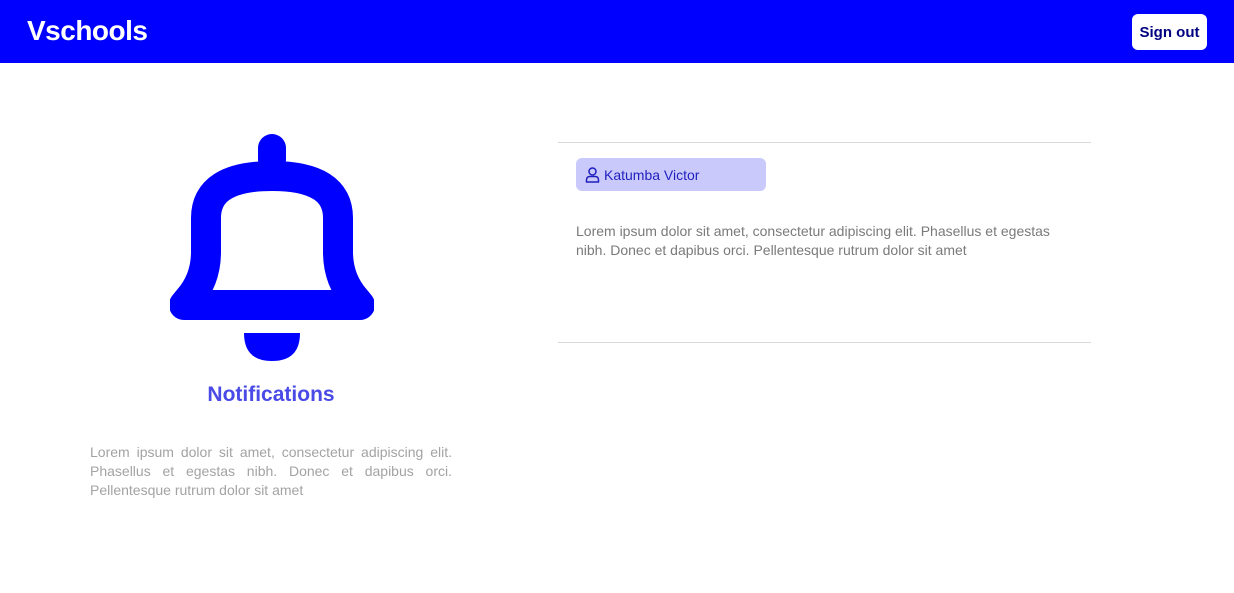 The image size is (1234, 593). I want to click on brand-logo-text: Vschools, so click(87, 31).